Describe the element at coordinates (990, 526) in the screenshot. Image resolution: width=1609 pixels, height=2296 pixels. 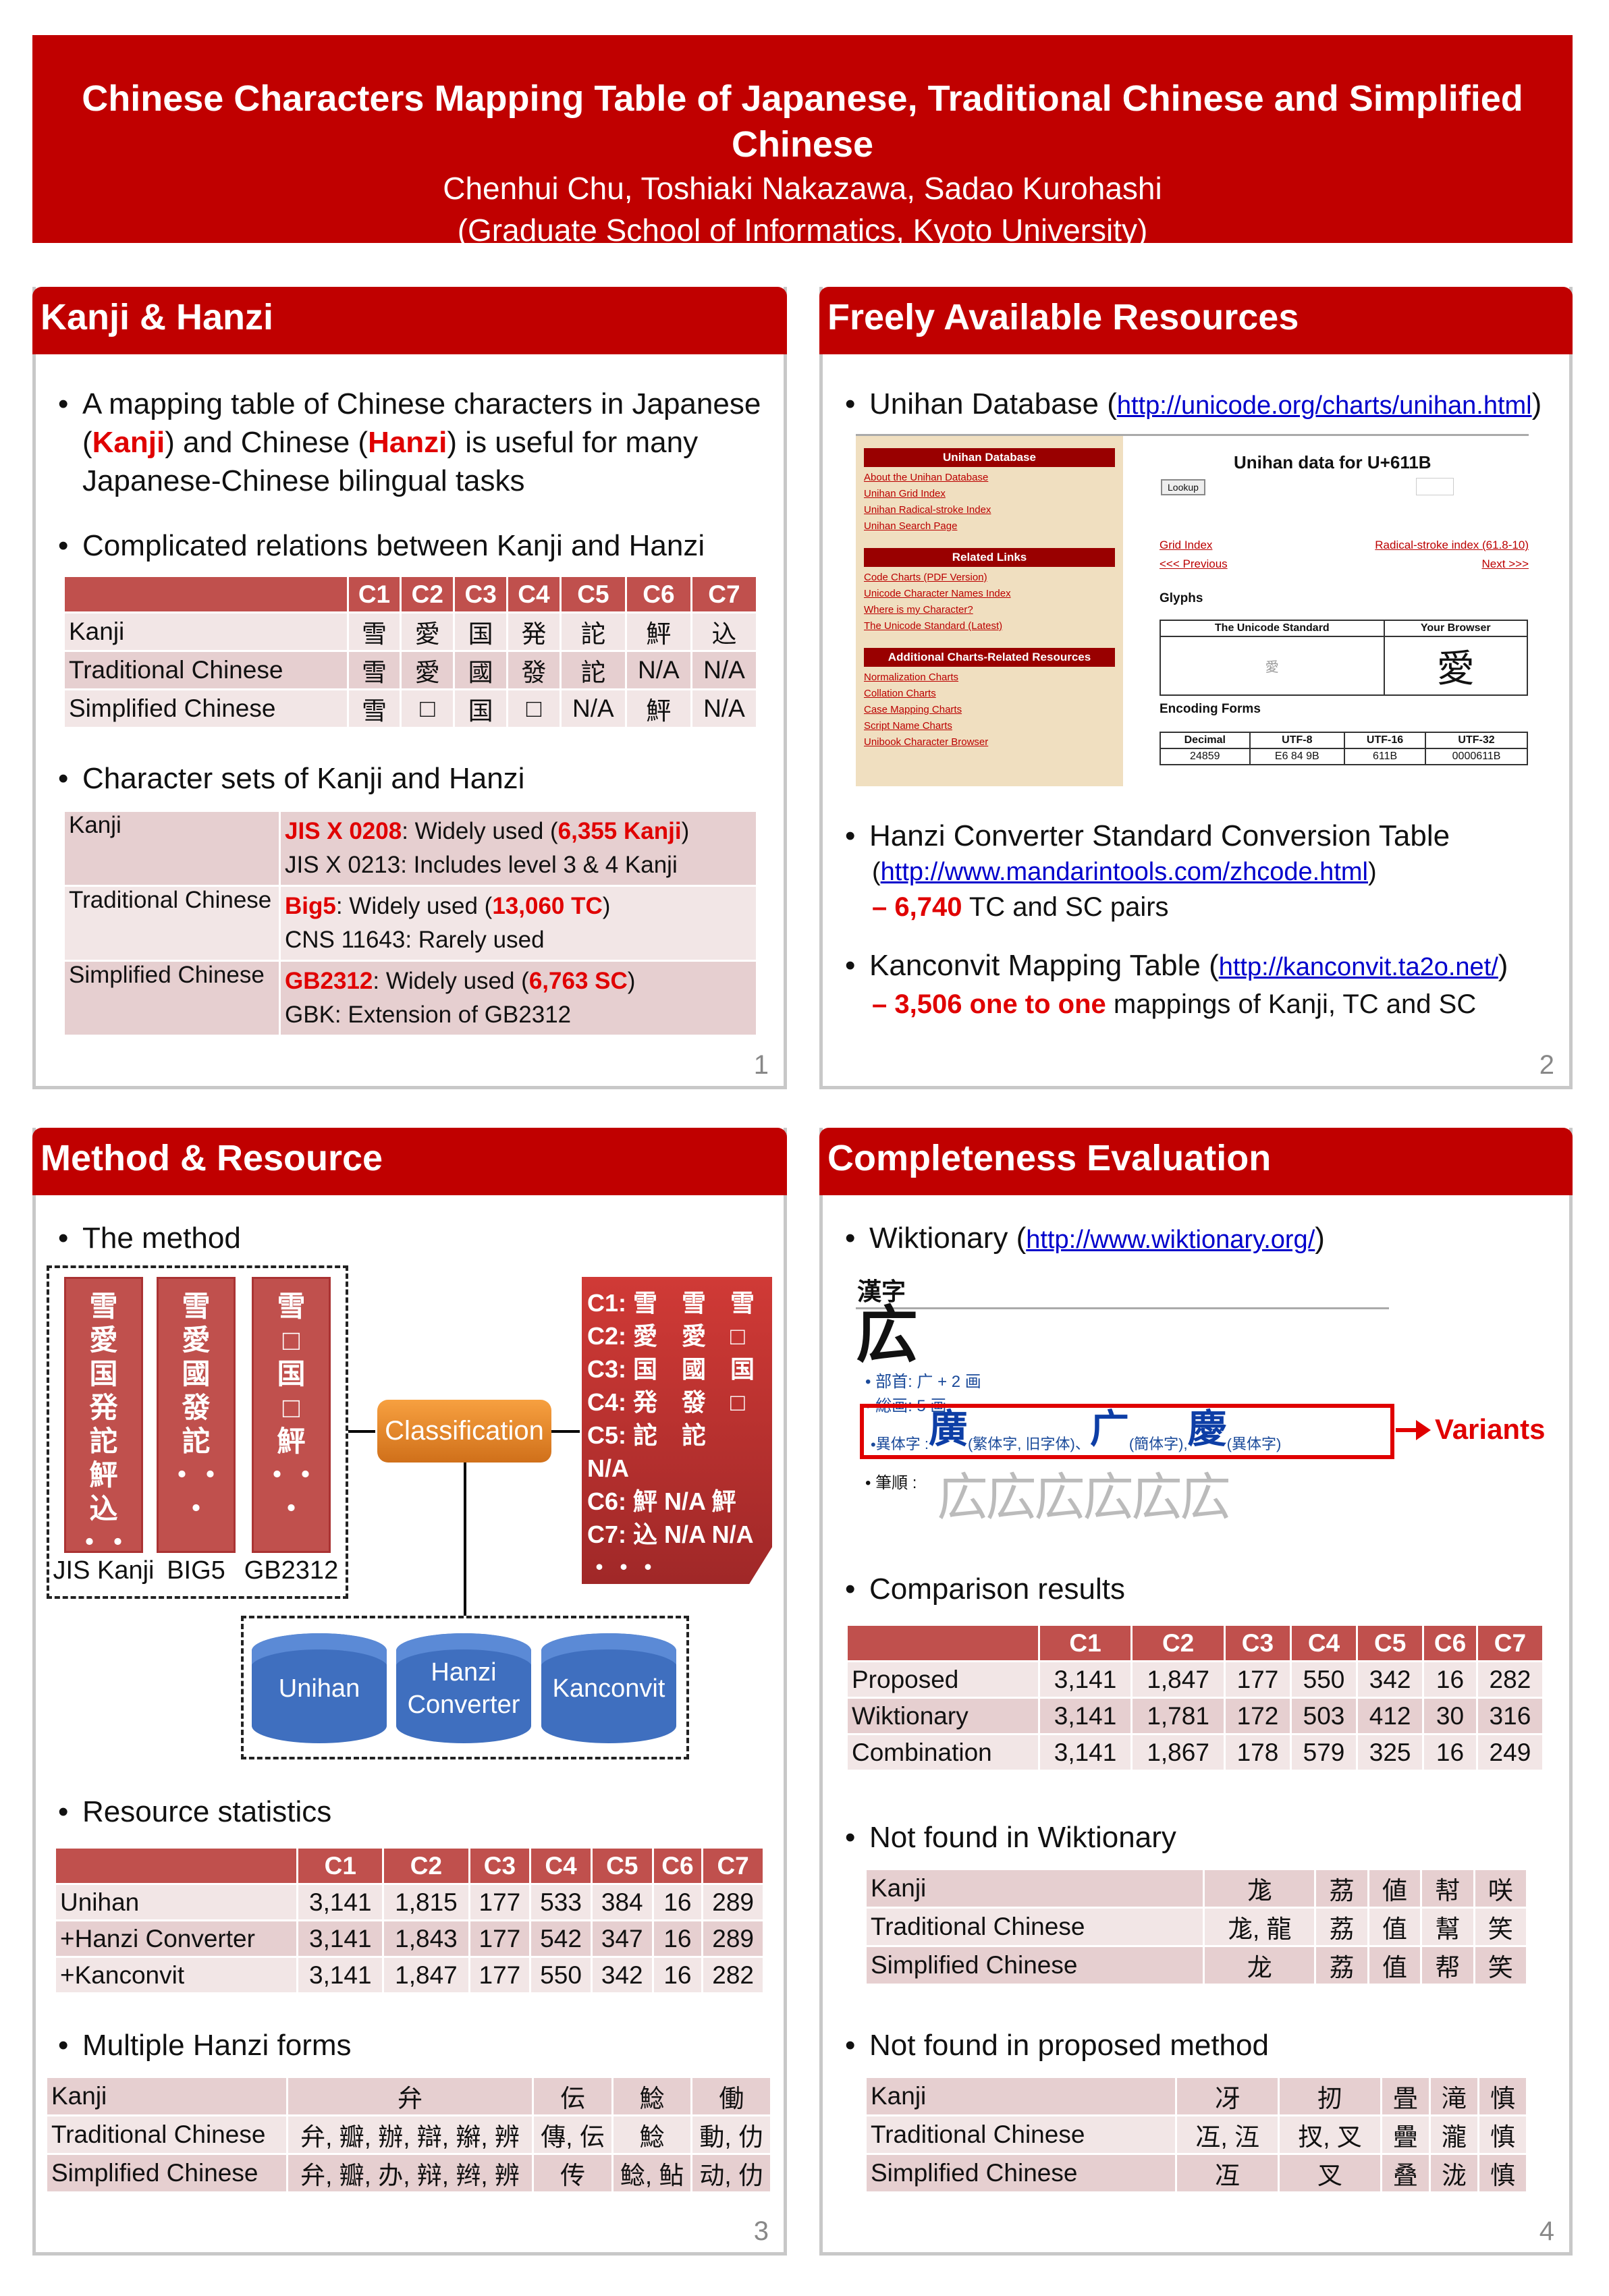
I see `sidebar-link: Unihan Search Page` at that location.